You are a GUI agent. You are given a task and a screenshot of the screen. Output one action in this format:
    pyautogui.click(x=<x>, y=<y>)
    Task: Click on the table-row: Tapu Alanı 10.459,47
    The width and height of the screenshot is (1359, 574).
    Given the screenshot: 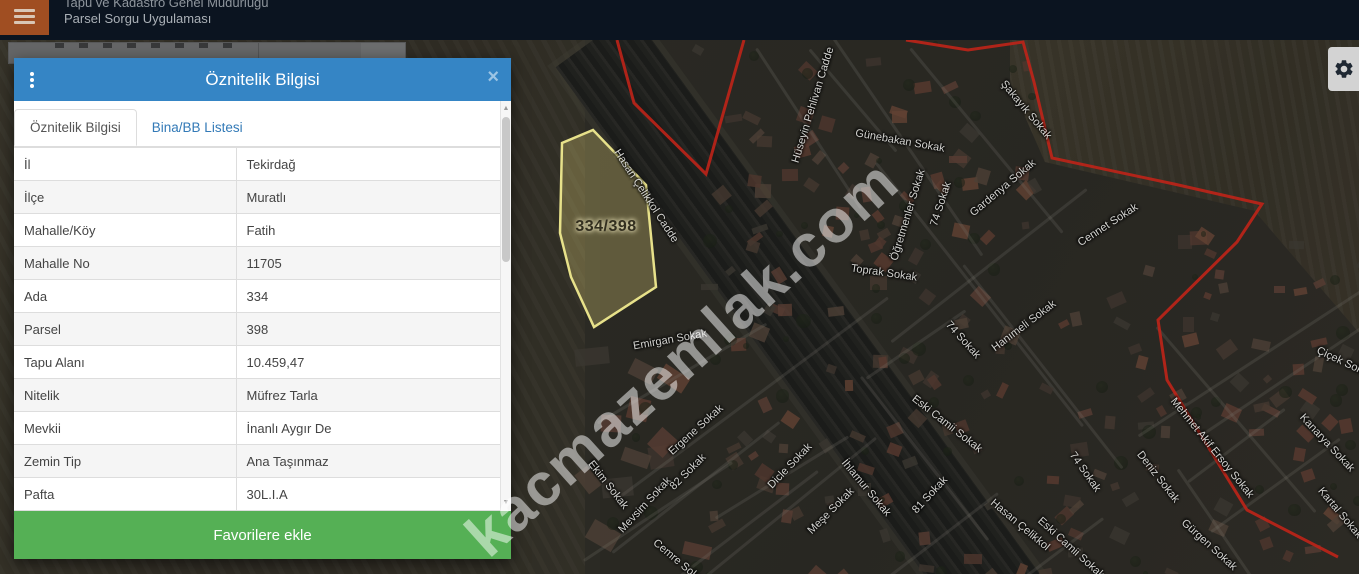 What is the action you would take?
    pyautogui.click(x=257, y=362)
    